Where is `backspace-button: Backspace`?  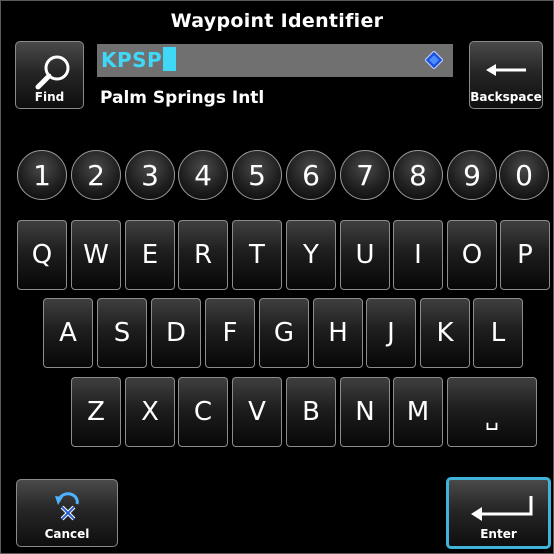
backspace-button: Backspace is located at coordinates (506, 75).